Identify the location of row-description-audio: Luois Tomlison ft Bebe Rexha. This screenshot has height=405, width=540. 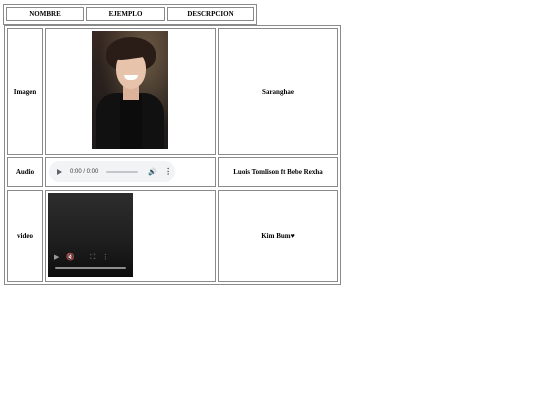
(278, 172).